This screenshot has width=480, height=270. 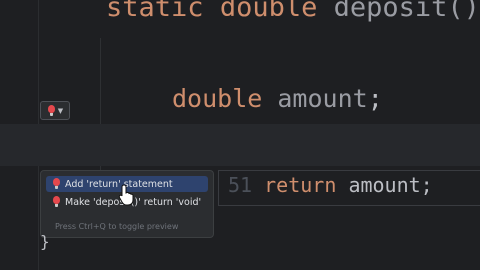 What do you see at coordinates (126, 195) in the screenshot?
I see `mouse-pointer-icon` at bounding box center [126, 195].